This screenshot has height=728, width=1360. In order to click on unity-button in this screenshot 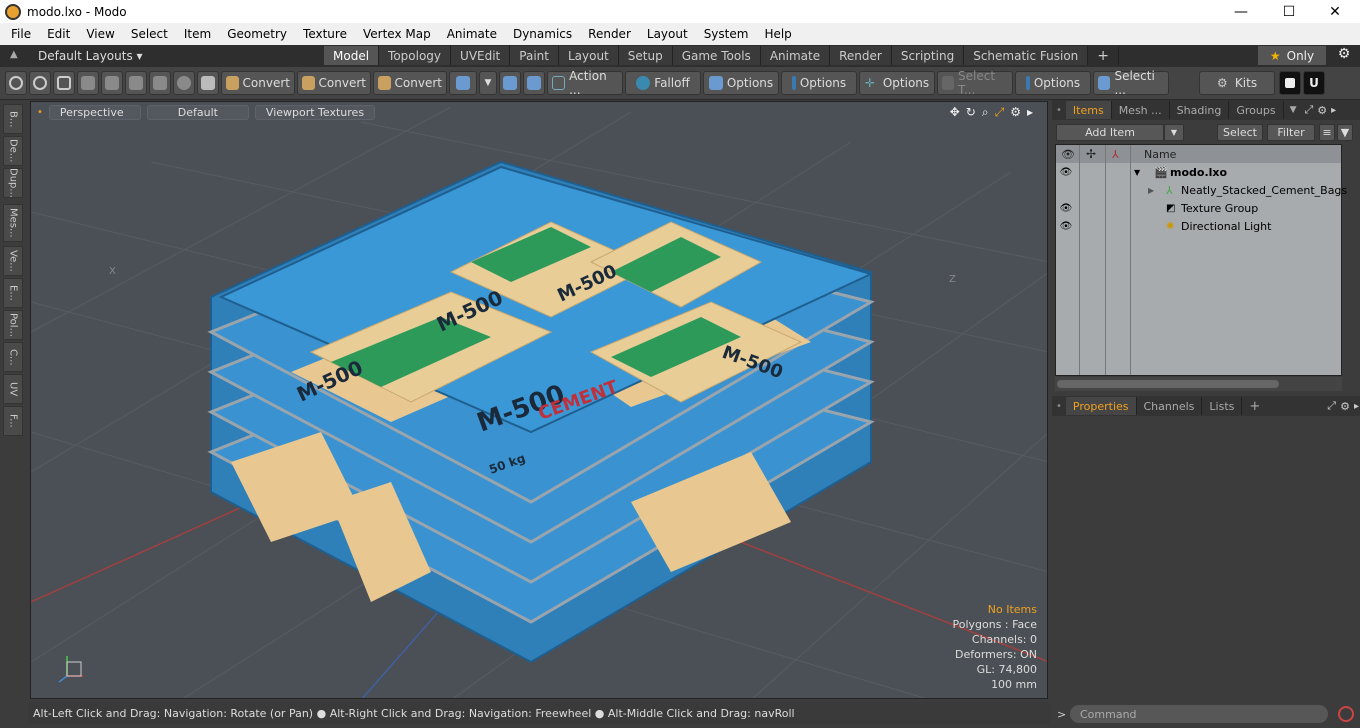, I will do `click(1290, 83)`.